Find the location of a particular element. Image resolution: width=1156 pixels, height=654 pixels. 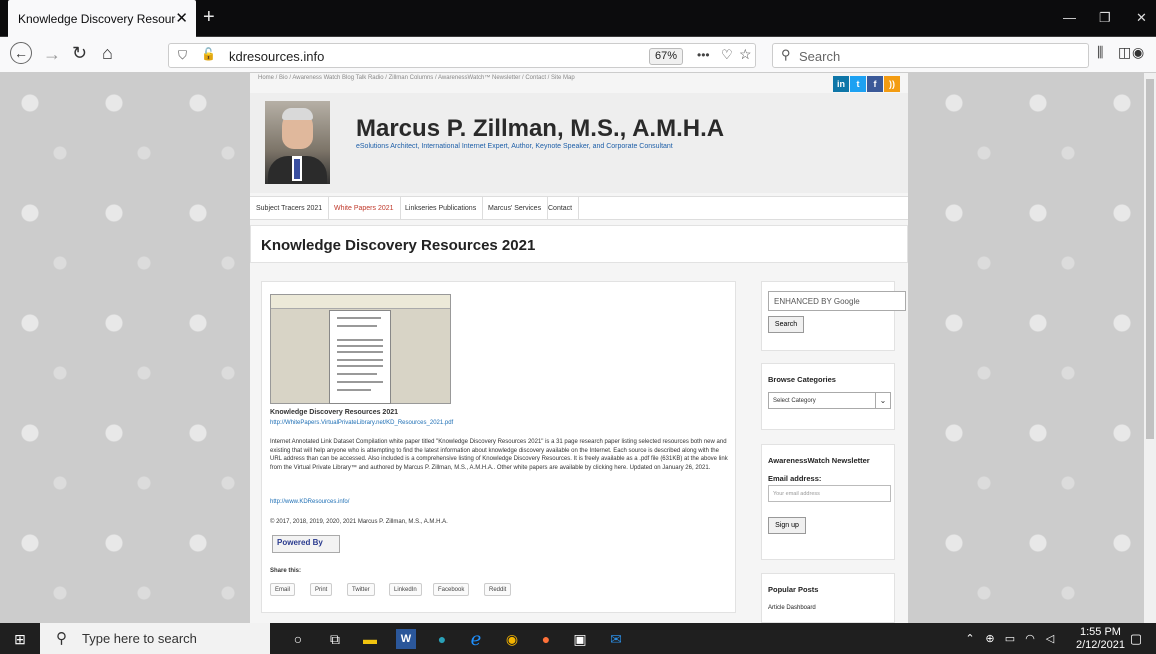

clock-date: 2/12/2021 is located at coordinates (1100, 645).